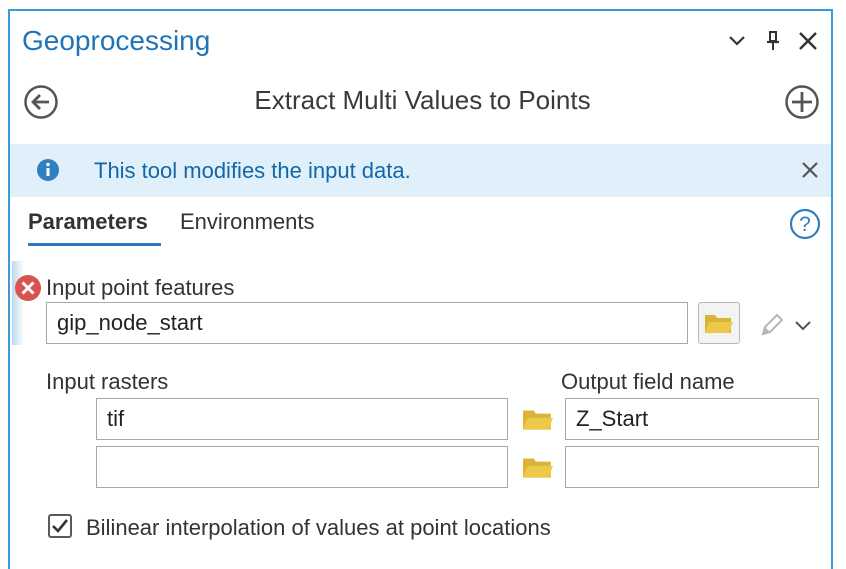 The height and width of the screenshot is (569, 846). Describe the element at coordinates (810, 170) in the screenshot. I see `banner-close-icon` at that location.